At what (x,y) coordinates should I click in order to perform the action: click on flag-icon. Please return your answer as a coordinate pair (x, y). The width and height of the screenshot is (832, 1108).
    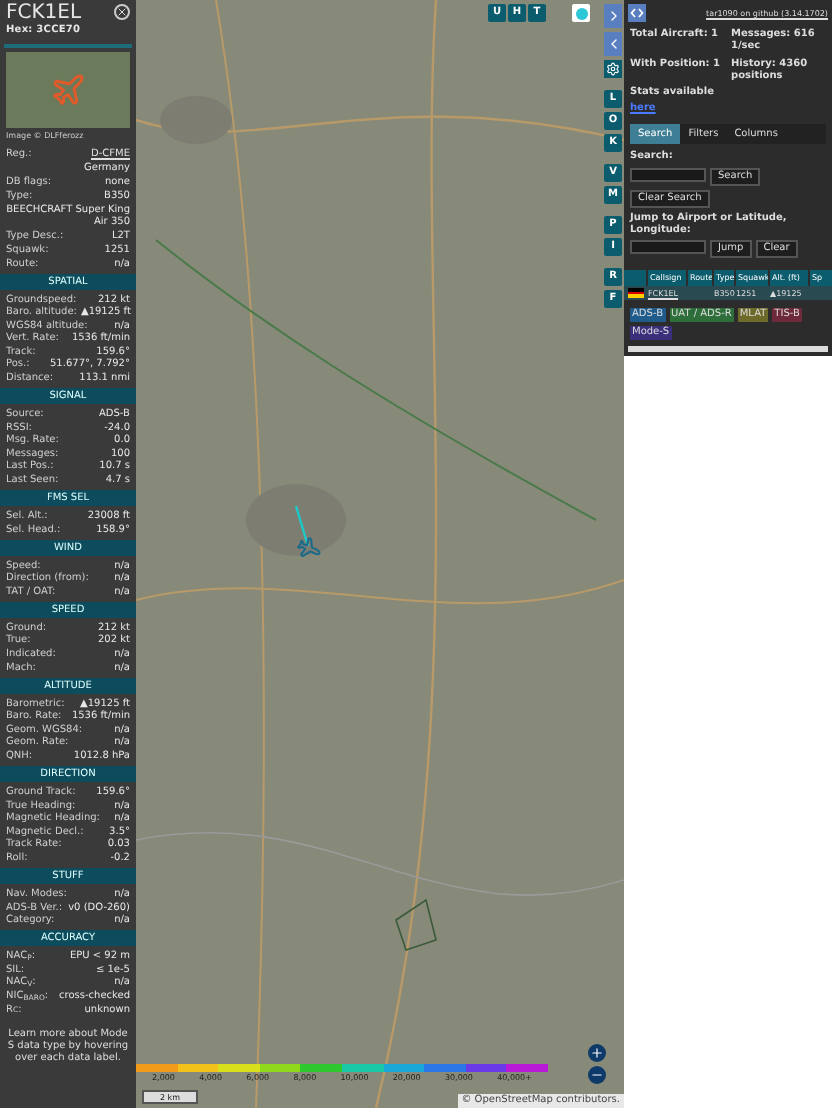
    Looking at the image, I should click on (635, 293).